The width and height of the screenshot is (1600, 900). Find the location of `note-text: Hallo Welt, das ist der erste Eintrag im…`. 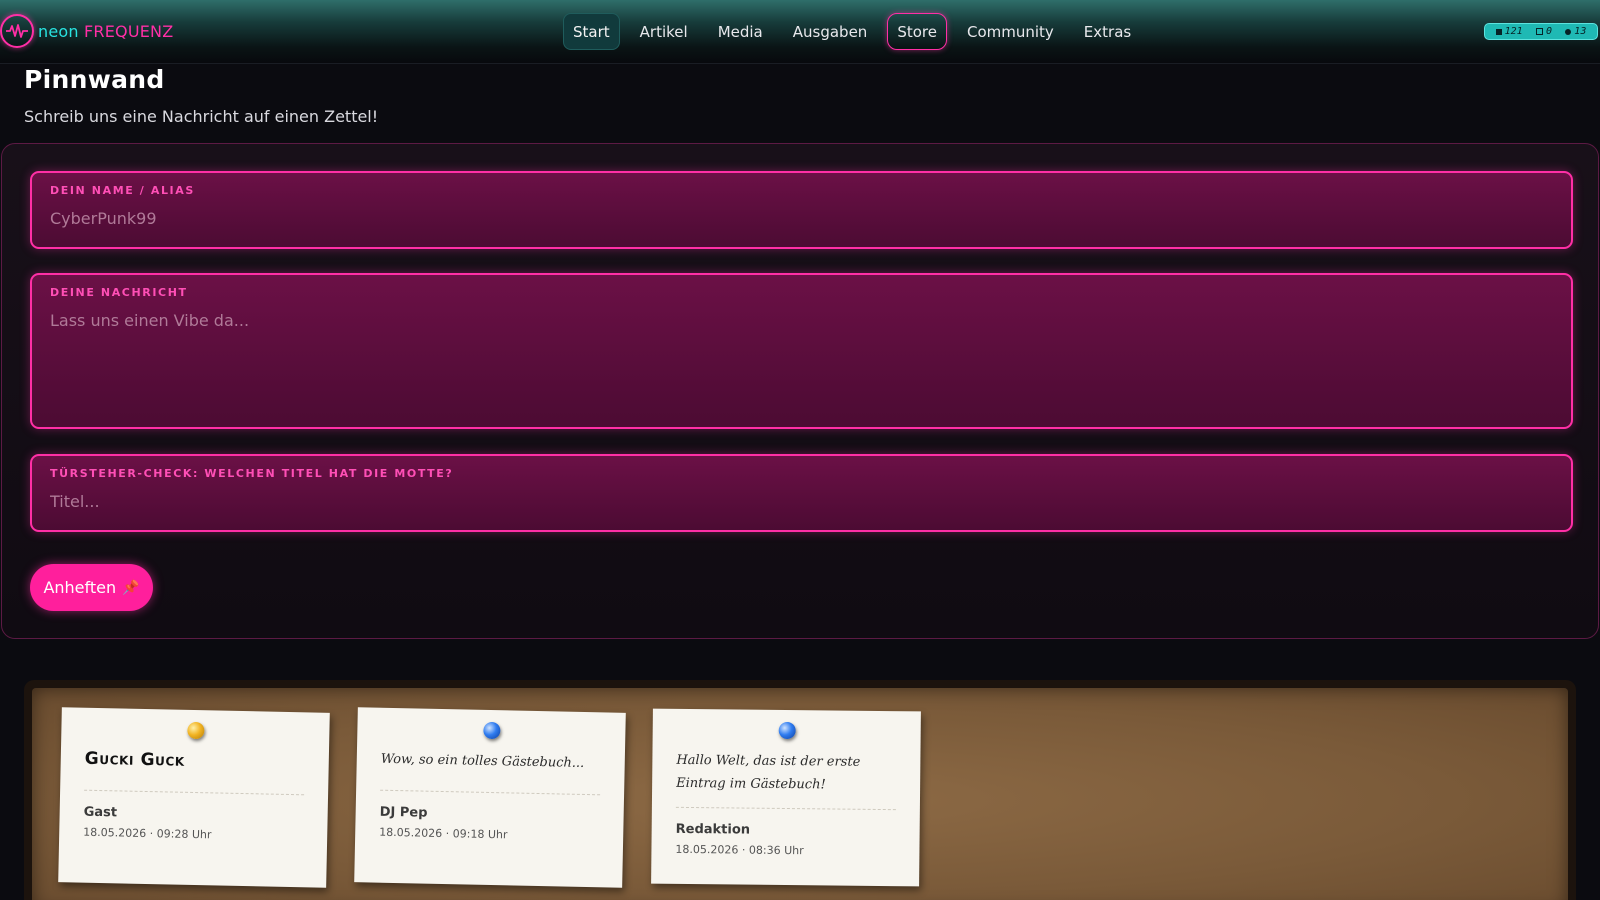

note-text: Hallo Welt, das ist der erste Eintrag im… is located at coordinates (768, 772).